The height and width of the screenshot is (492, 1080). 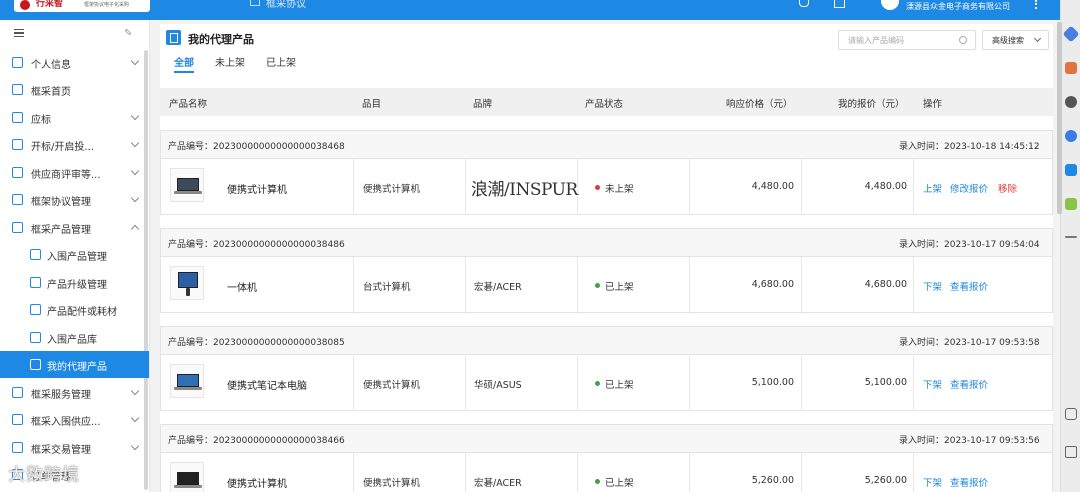 What do you see at coordinates (74, 364) in the screenshot?
I see `sidebar-item-my-agent-products: 我的代理产品` at bounding box center [74, 364].